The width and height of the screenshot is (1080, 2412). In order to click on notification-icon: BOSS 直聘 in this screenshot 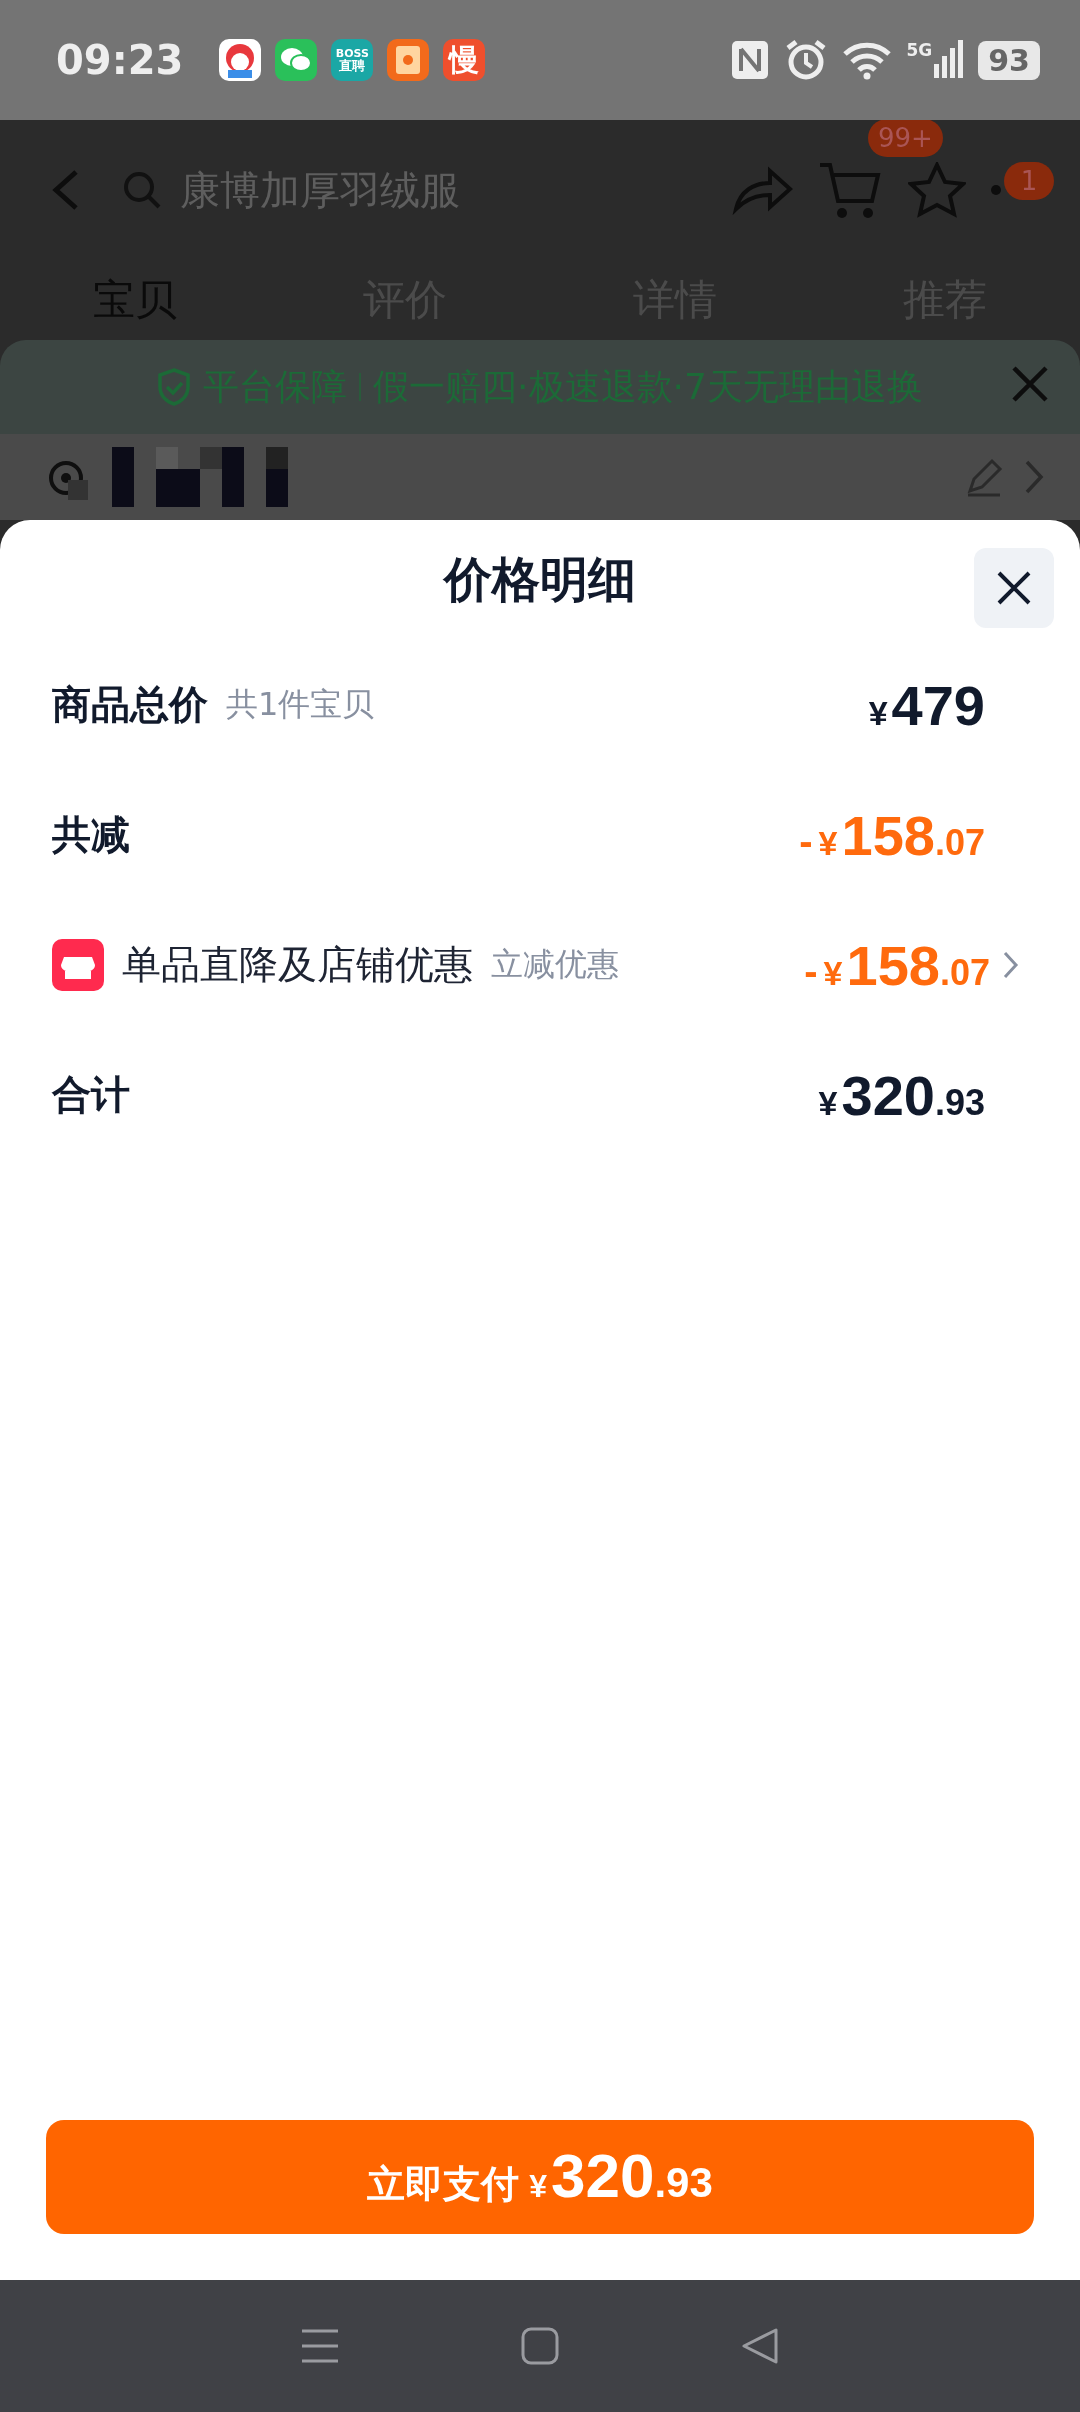, I will do `click(352, 60)`.